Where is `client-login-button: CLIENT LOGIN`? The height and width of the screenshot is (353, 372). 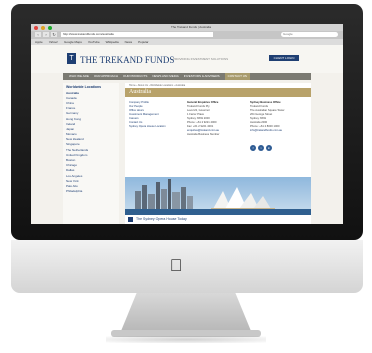 client-login-button: CLIENT LOGIN is located at coordinates (284, 58).